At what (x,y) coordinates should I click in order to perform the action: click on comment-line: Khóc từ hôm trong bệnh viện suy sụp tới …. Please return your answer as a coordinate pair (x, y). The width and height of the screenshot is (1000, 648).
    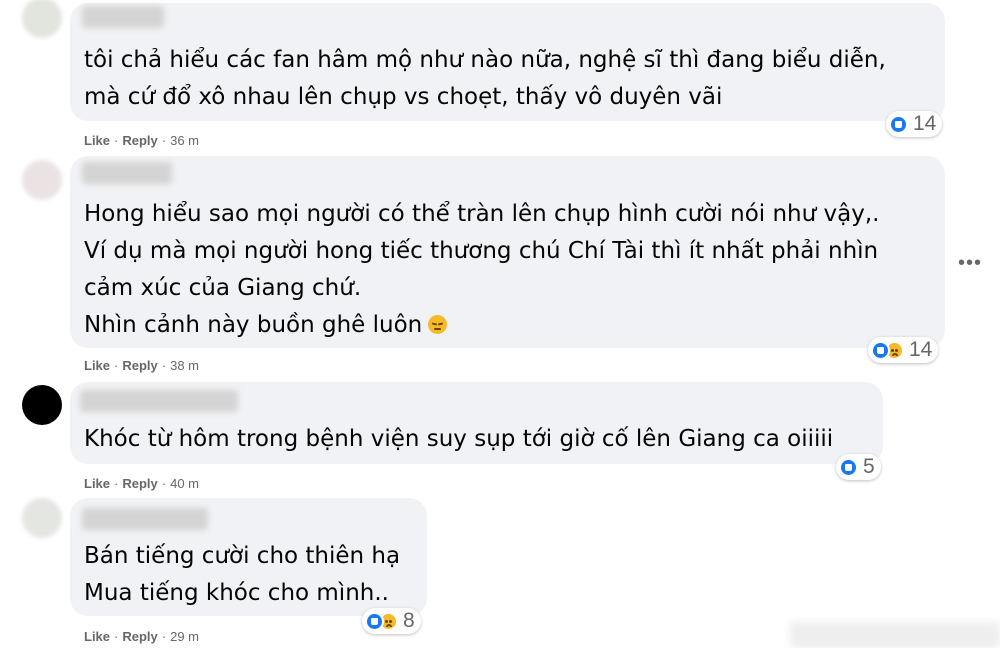
    Looking at the image, I should click on (459, 439).